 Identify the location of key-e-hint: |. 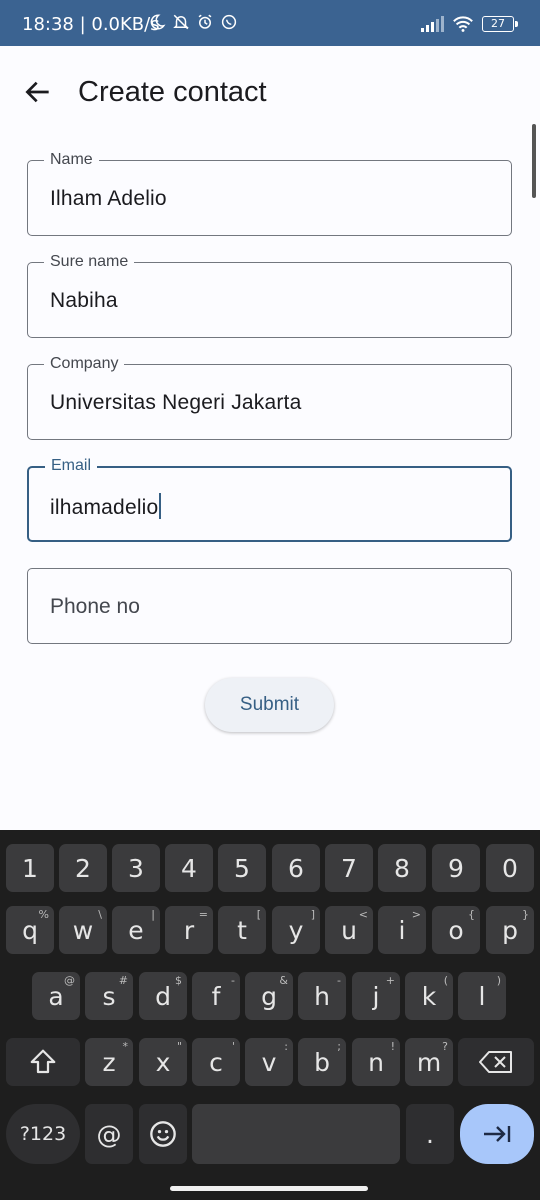
(153, 914).